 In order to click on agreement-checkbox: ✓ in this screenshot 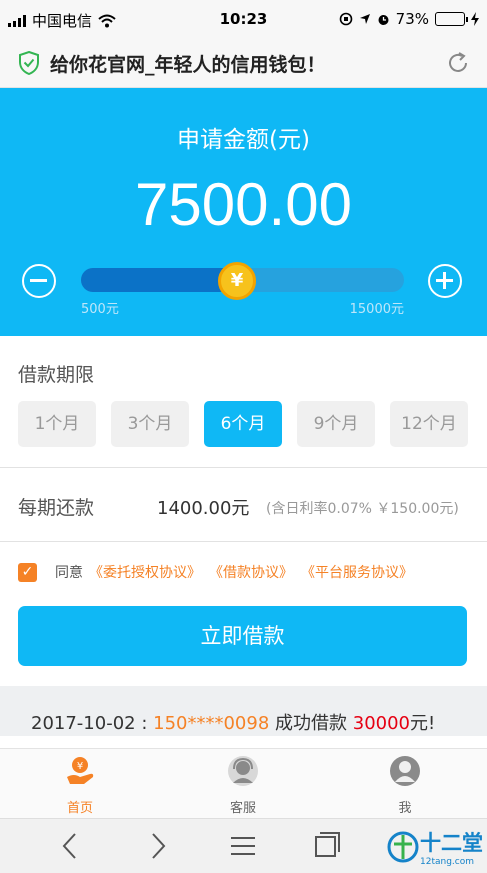, I will do `click(27, 572)`.